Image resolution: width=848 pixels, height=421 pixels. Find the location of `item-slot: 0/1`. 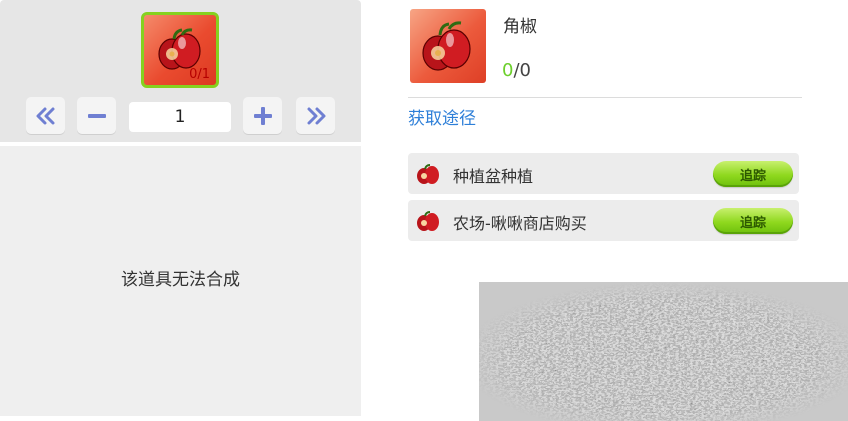

item-slot: 0/1 is located at coordinates (180, 50).